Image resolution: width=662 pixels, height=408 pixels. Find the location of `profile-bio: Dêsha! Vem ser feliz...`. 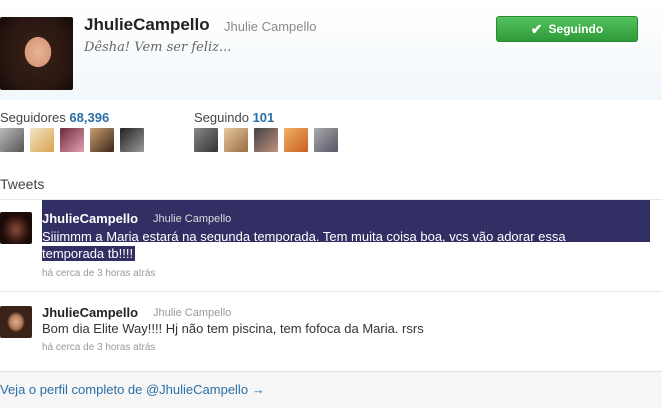

profile-bio: Dêsha! Vem ser feliz... is located at coordinates (158, 47).